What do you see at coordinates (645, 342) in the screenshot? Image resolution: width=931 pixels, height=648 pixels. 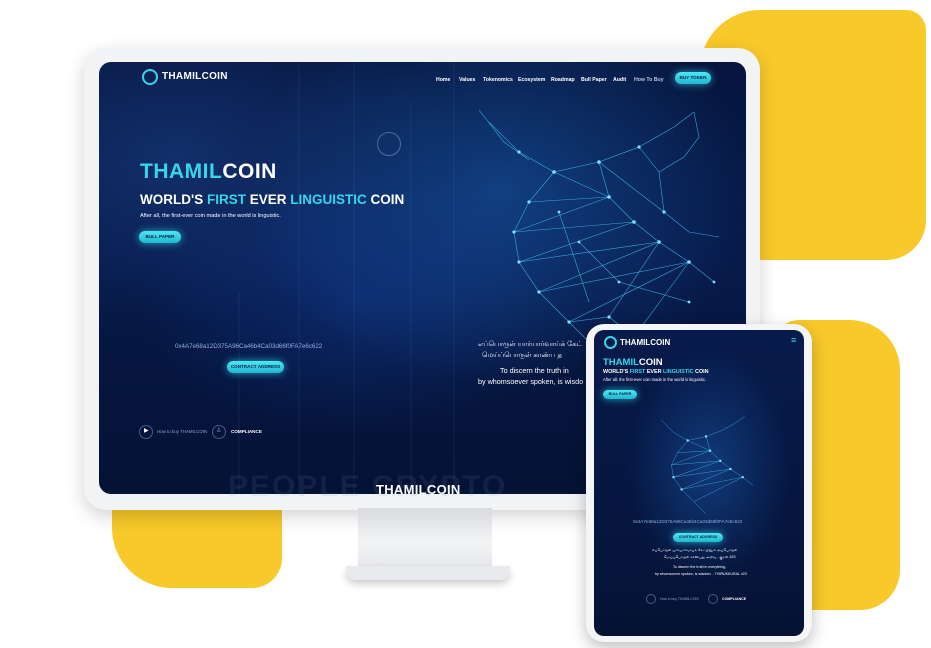 I see `tablet-logo-text: THAMILCOIN` at bounding box center [645, 342].